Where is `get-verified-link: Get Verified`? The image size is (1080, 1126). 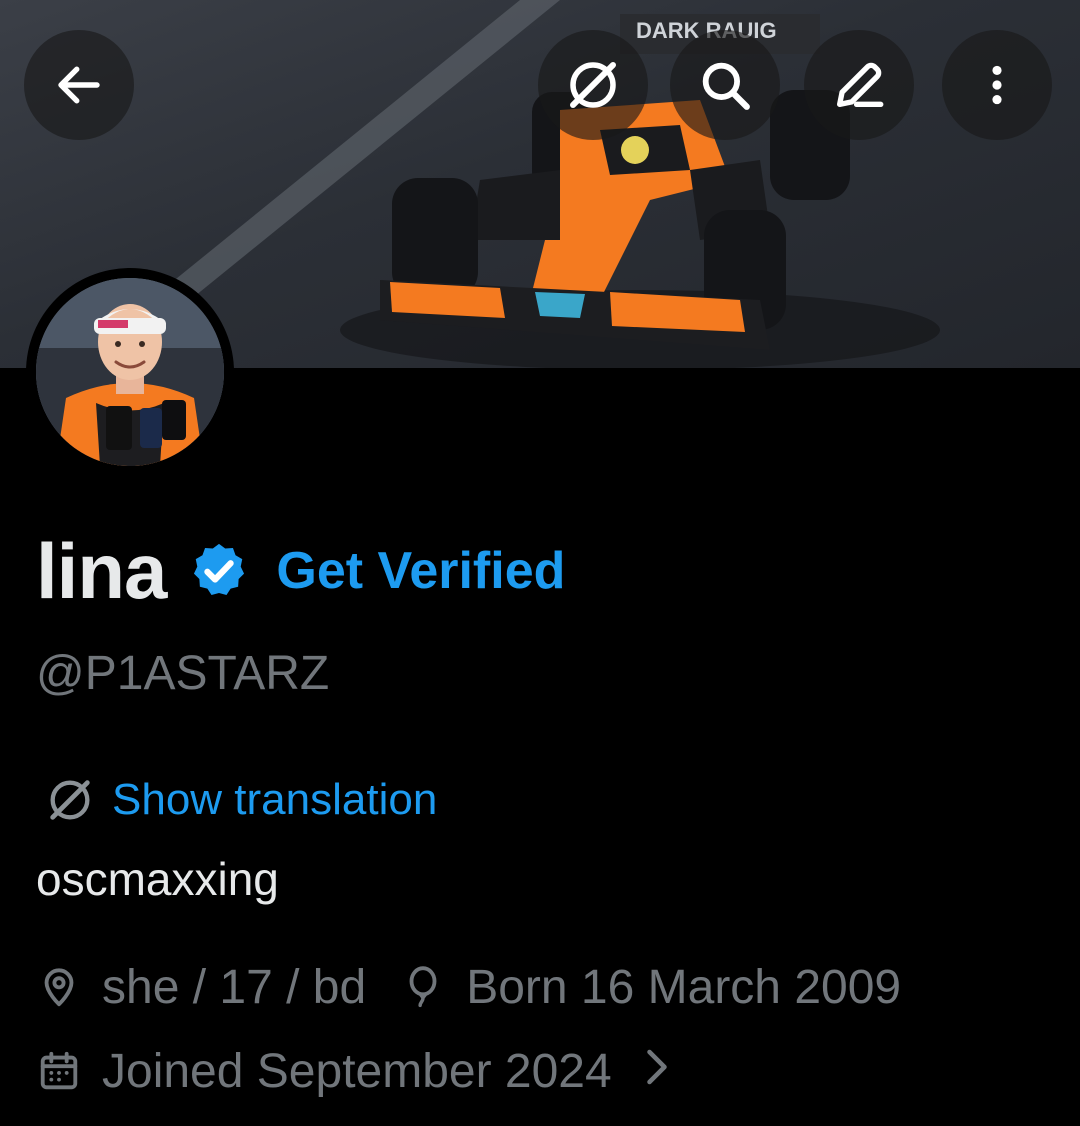 get-verified-link: Get Verified is located at coordinates (420, 571).